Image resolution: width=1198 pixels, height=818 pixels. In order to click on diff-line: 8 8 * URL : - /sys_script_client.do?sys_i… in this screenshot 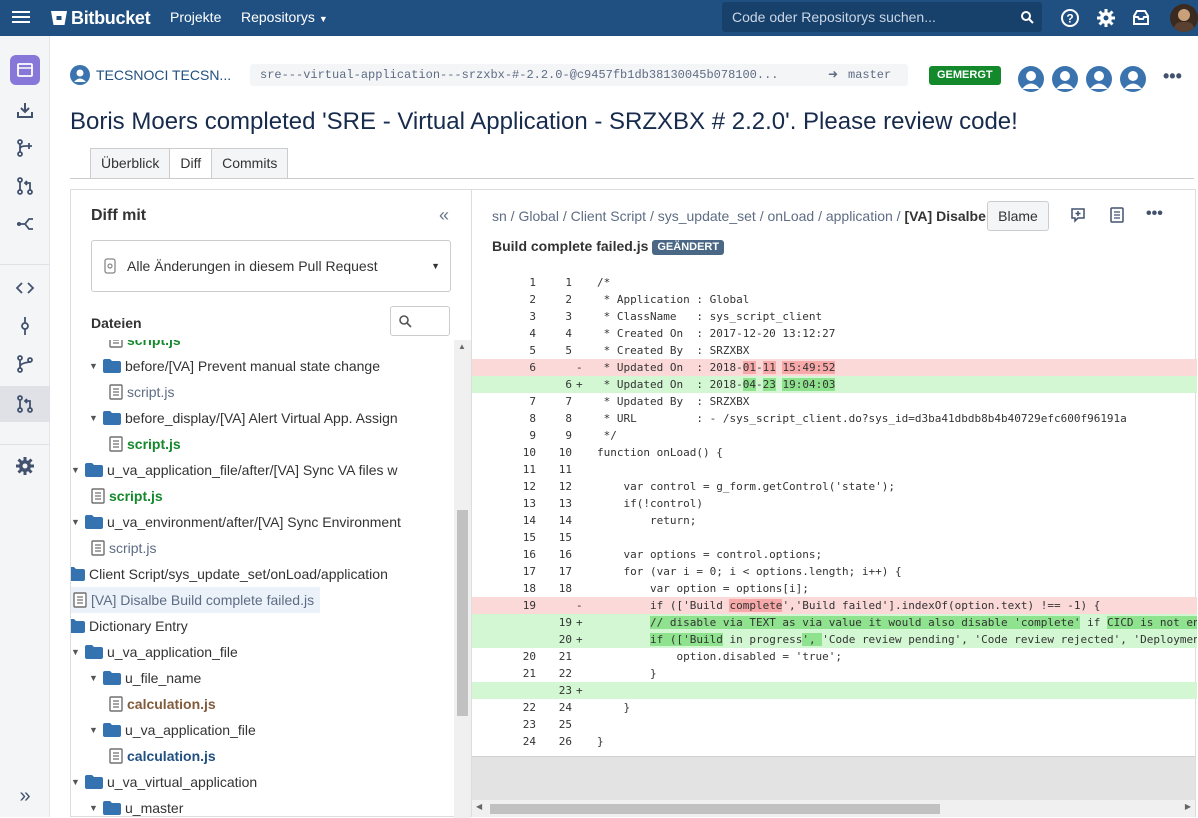, I will do `click(834, 418)`.